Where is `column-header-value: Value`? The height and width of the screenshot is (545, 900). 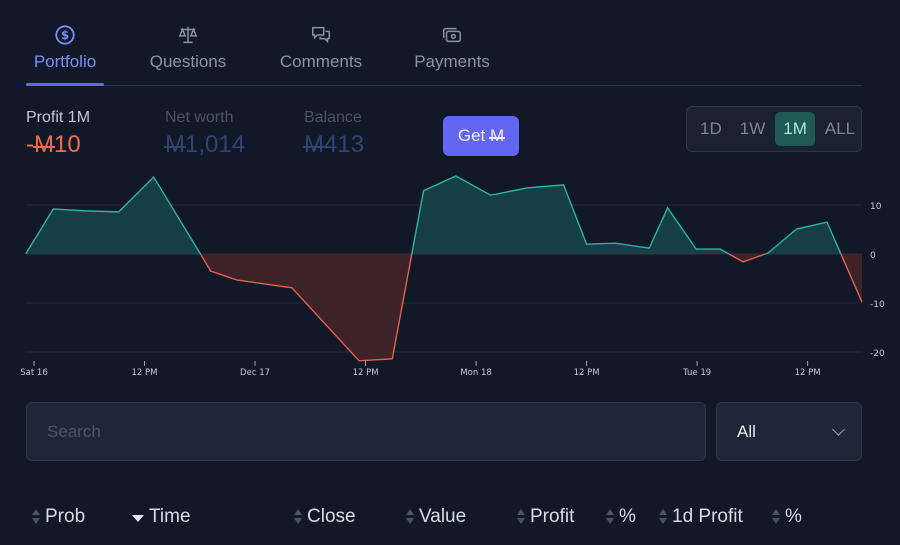 column-header-value: Value is located at coordinates (435, 517).